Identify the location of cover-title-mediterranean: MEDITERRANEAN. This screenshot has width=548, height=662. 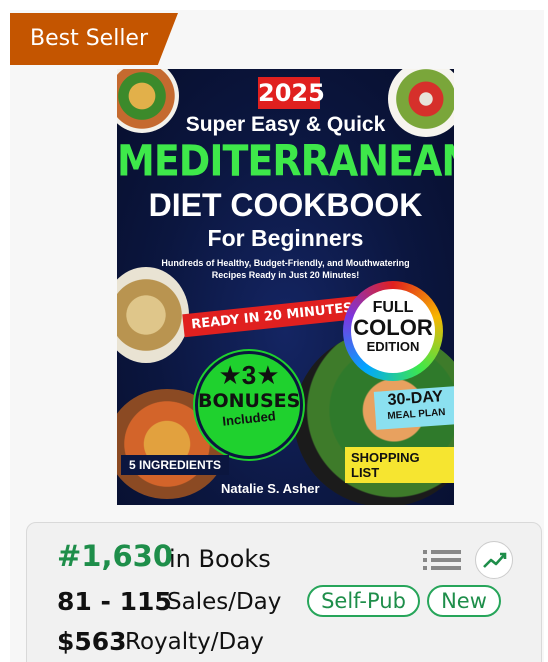
(285, 161).